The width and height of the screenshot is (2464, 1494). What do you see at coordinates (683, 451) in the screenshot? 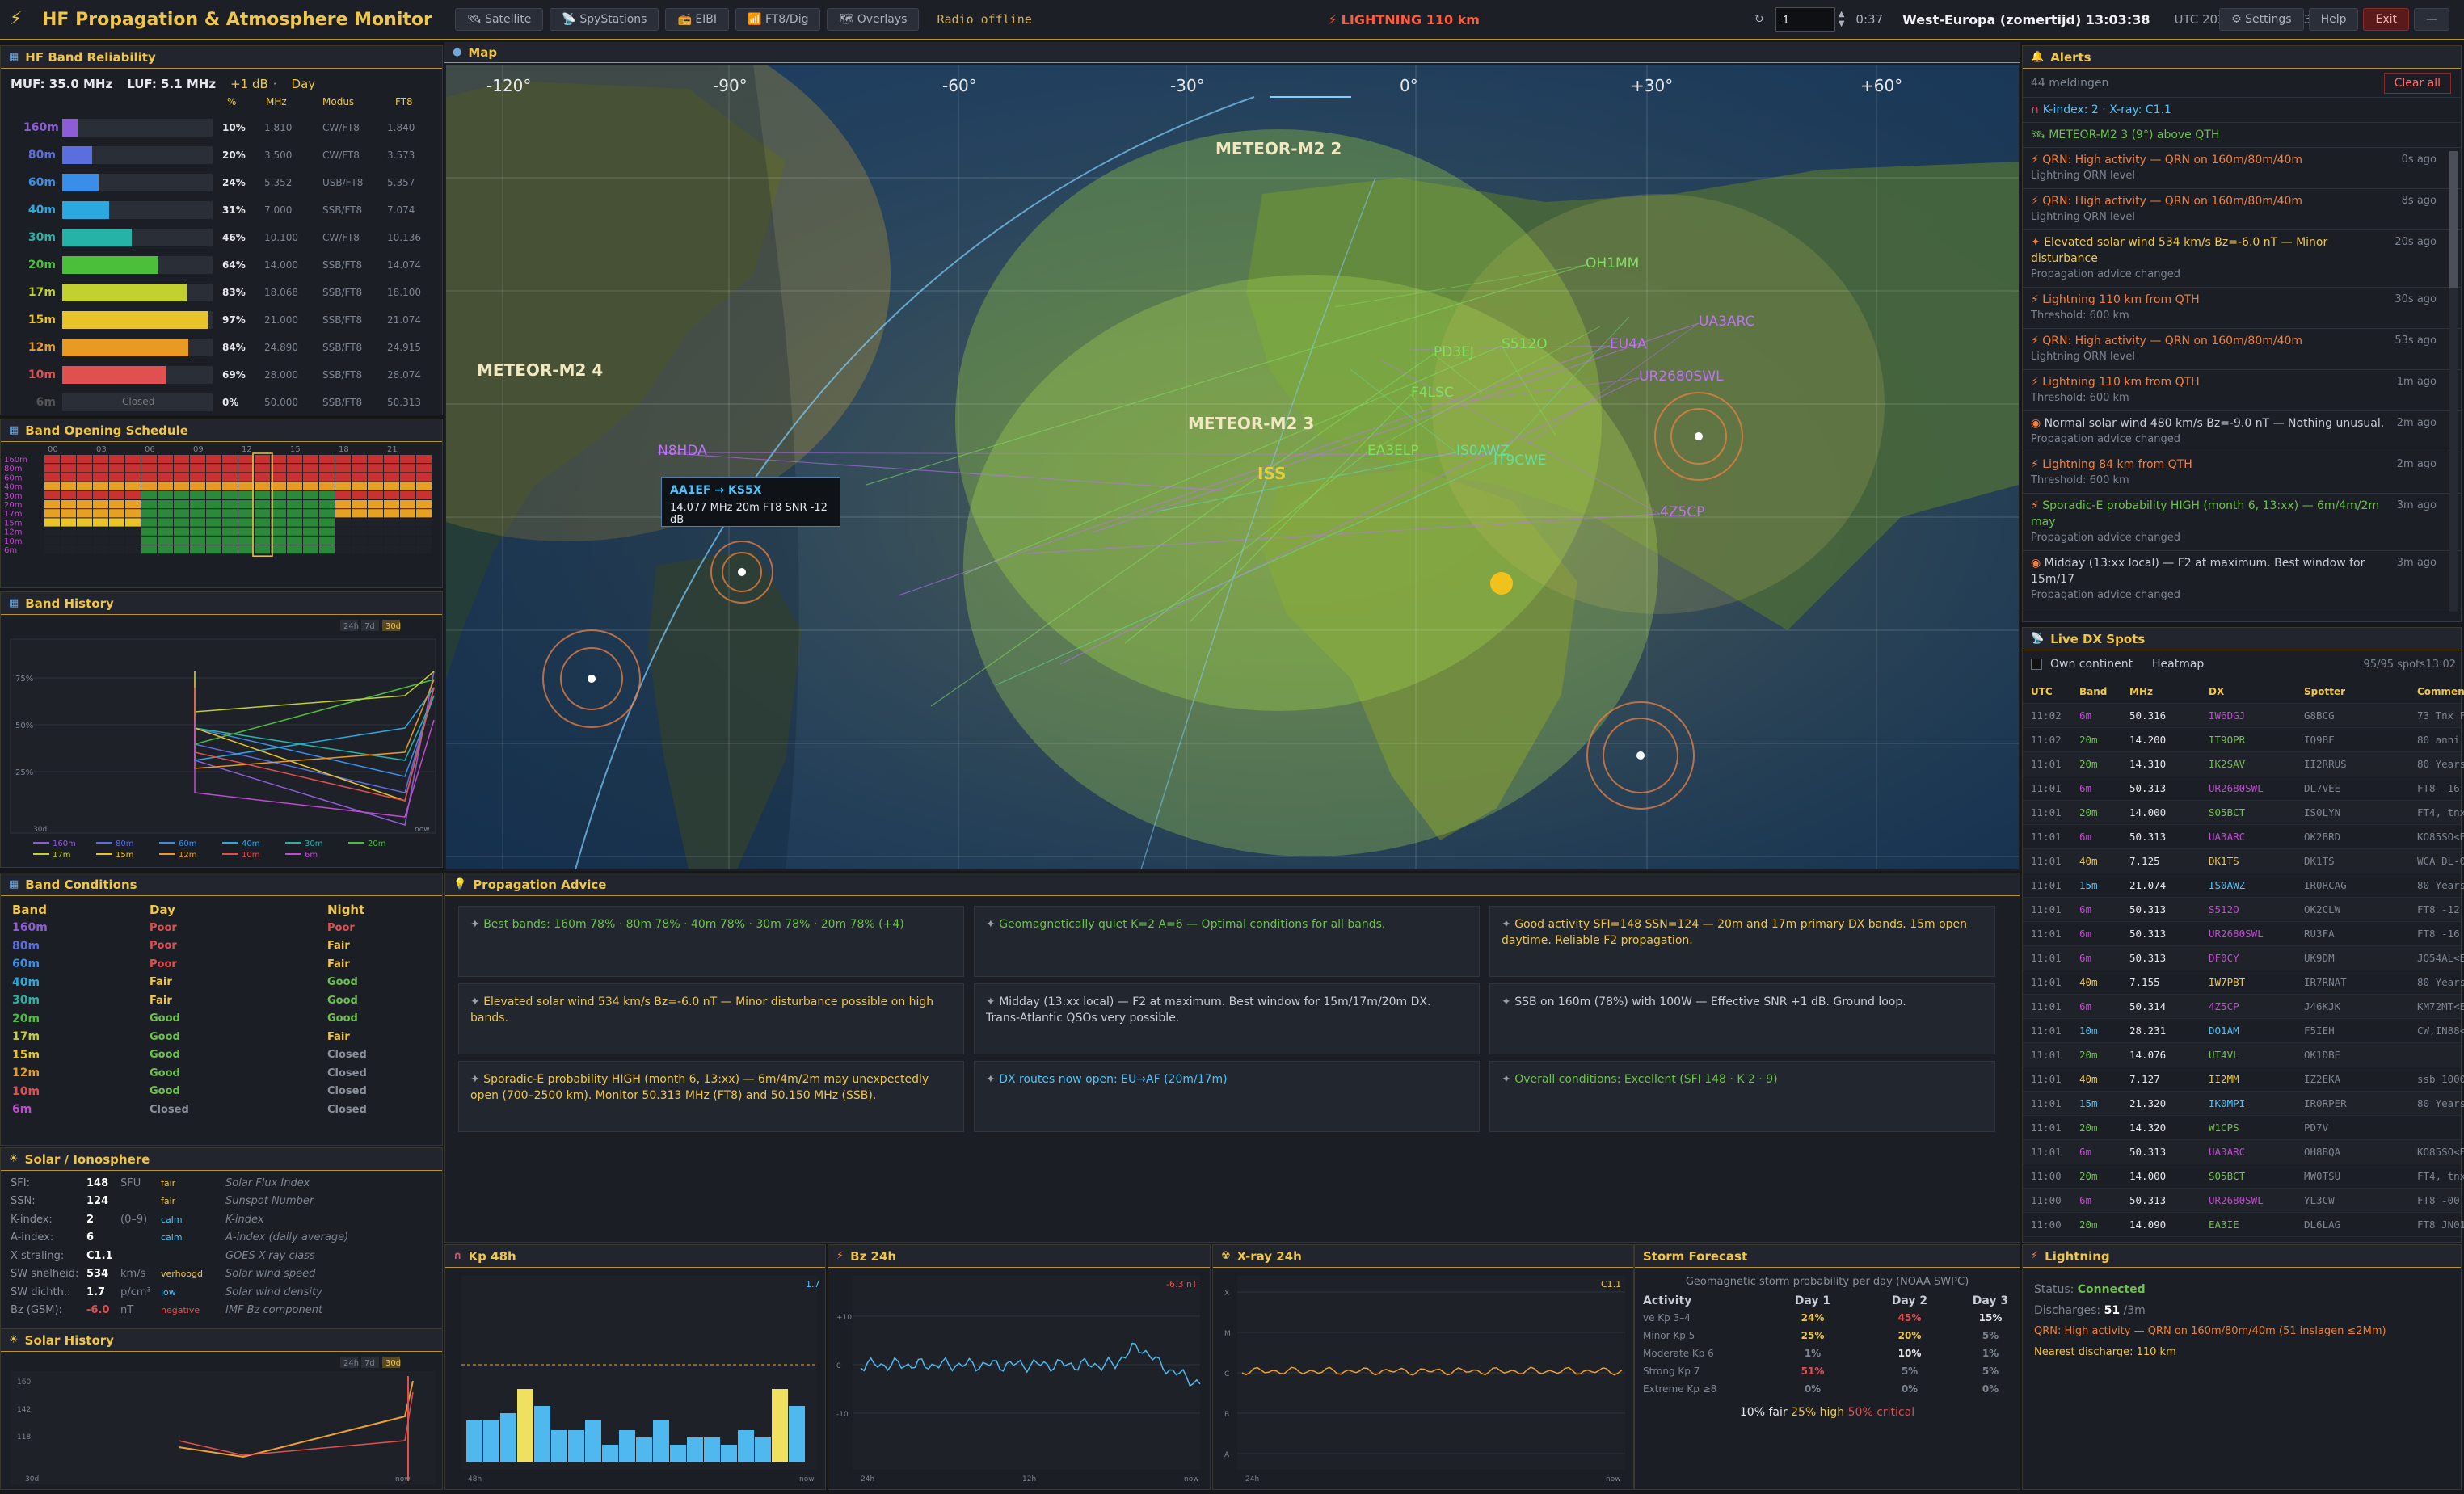
I see `station-label: N8HDA` at bounding box center [683, 451].